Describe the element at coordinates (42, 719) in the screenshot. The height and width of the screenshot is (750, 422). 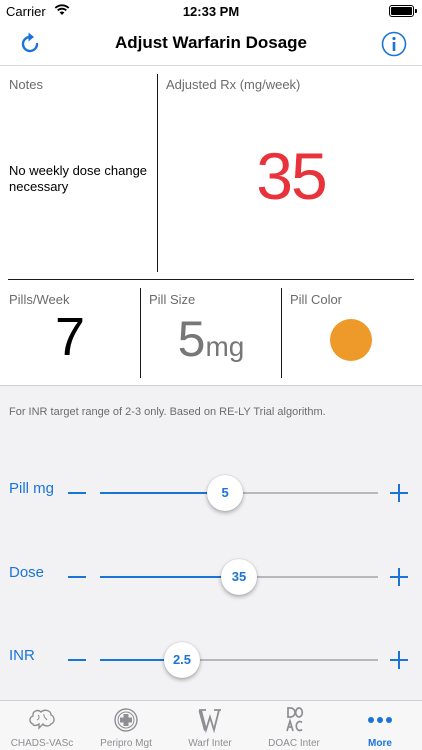
I see `brain-icon` at that location.